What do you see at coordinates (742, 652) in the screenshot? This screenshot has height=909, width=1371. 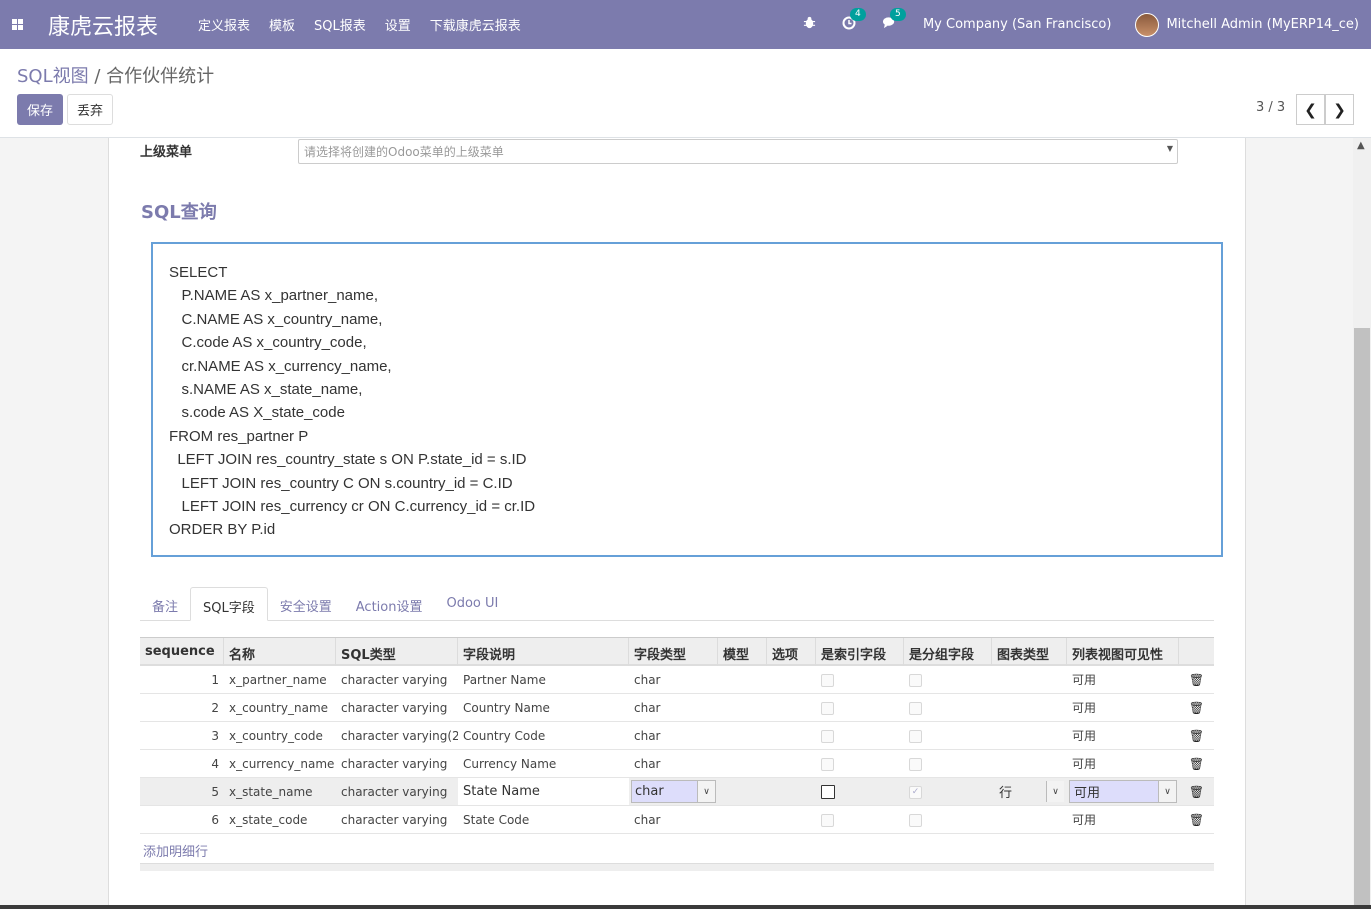 I see `col-model: 模型` at bounding box center [742, 652].